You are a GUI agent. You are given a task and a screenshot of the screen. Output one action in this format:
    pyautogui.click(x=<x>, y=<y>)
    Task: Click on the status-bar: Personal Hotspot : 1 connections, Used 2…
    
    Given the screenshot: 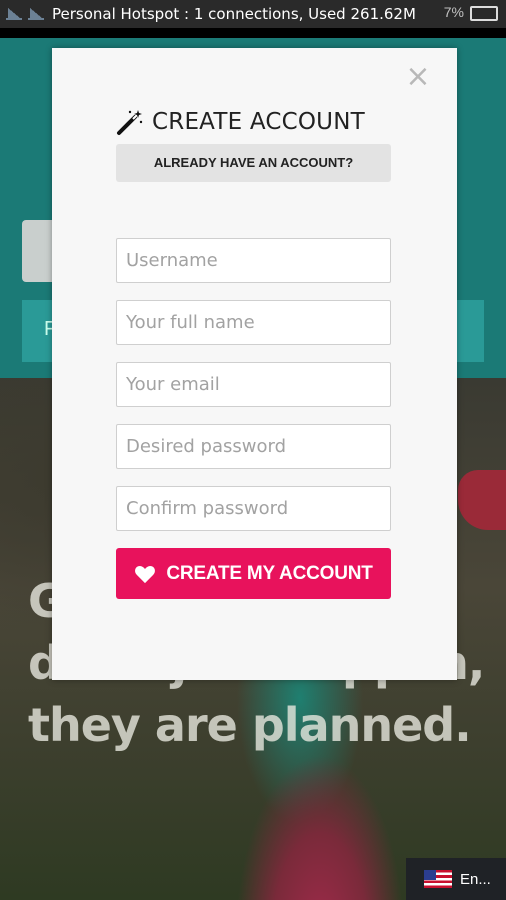 What is the action you would take?
    pyautogui.click(x=253, y=14)
    